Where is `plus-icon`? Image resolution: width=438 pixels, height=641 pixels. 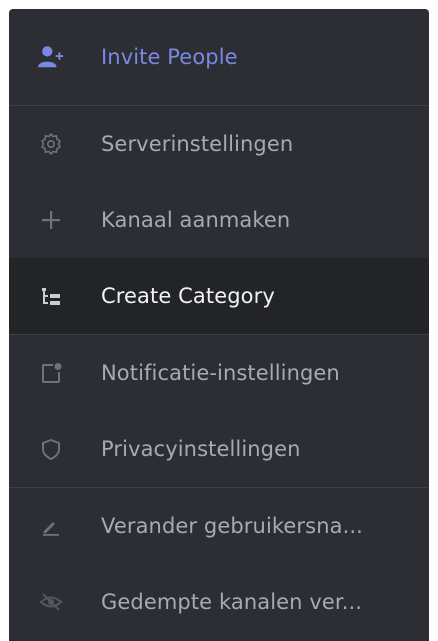 plus-icon is located at coordinates (51, 220).